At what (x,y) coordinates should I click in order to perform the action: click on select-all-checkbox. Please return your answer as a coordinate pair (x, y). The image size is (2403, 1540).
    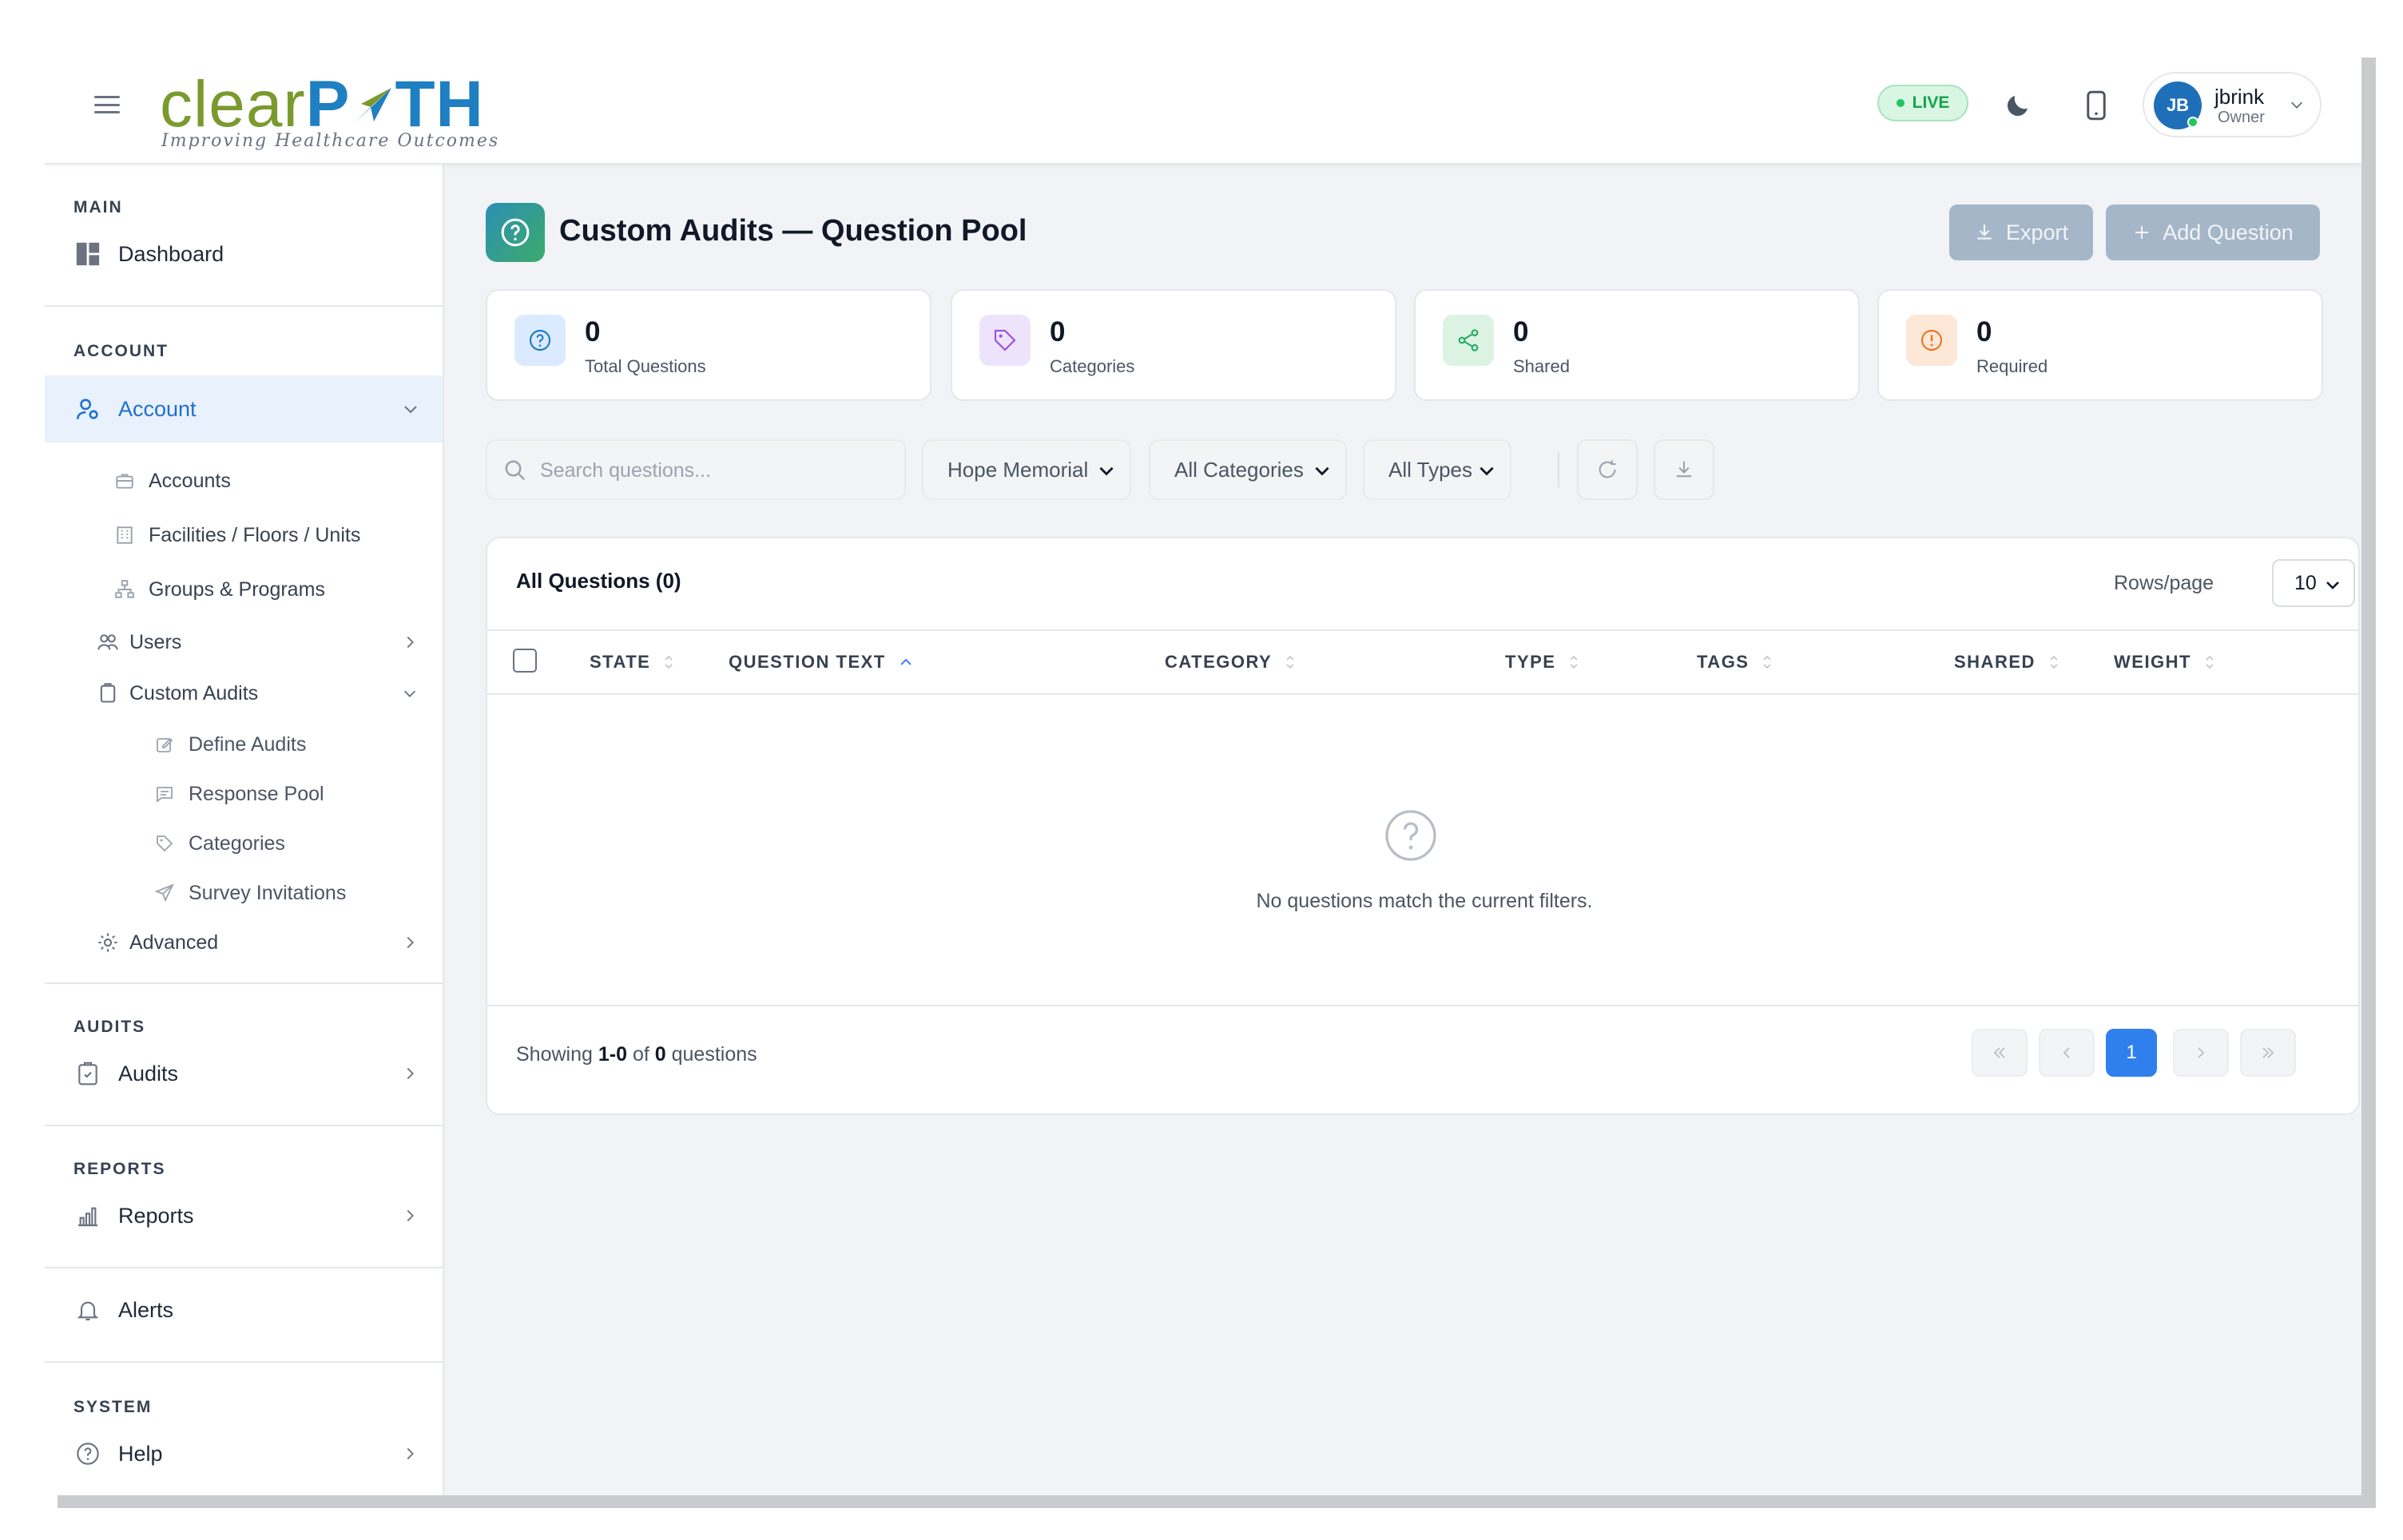
    Looking at the image, I should click on (525, 661).